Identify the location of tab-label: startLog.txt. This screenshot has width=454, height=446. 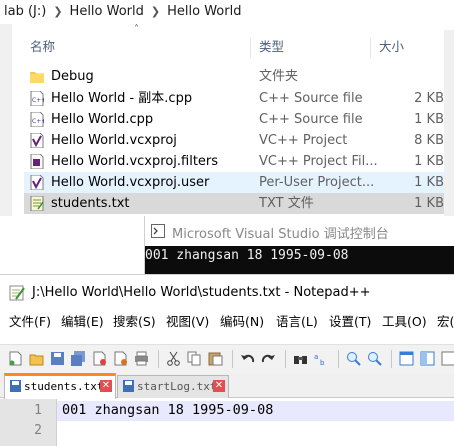
(177, 386).